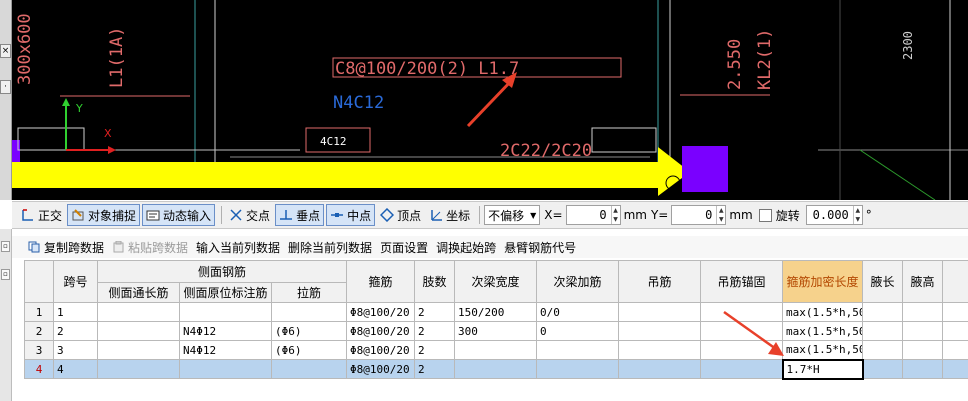 This screenshot has height=401, width=968. What do you see at coordinates (39, 312) in the screenshot?
I see `row-number: 1` at bounding box center [39, 312].